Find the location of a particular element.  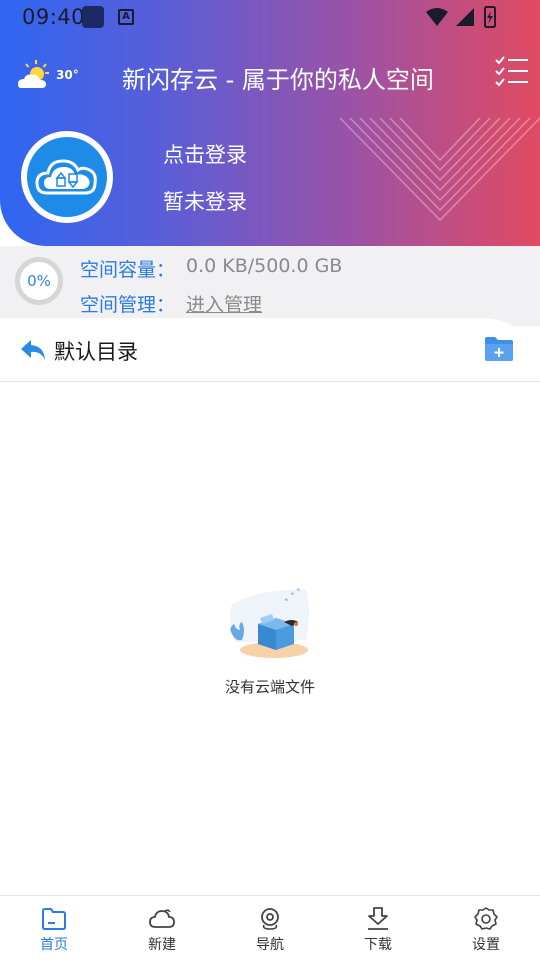

cloud-sync-icon is located at coordinates (66, 177).